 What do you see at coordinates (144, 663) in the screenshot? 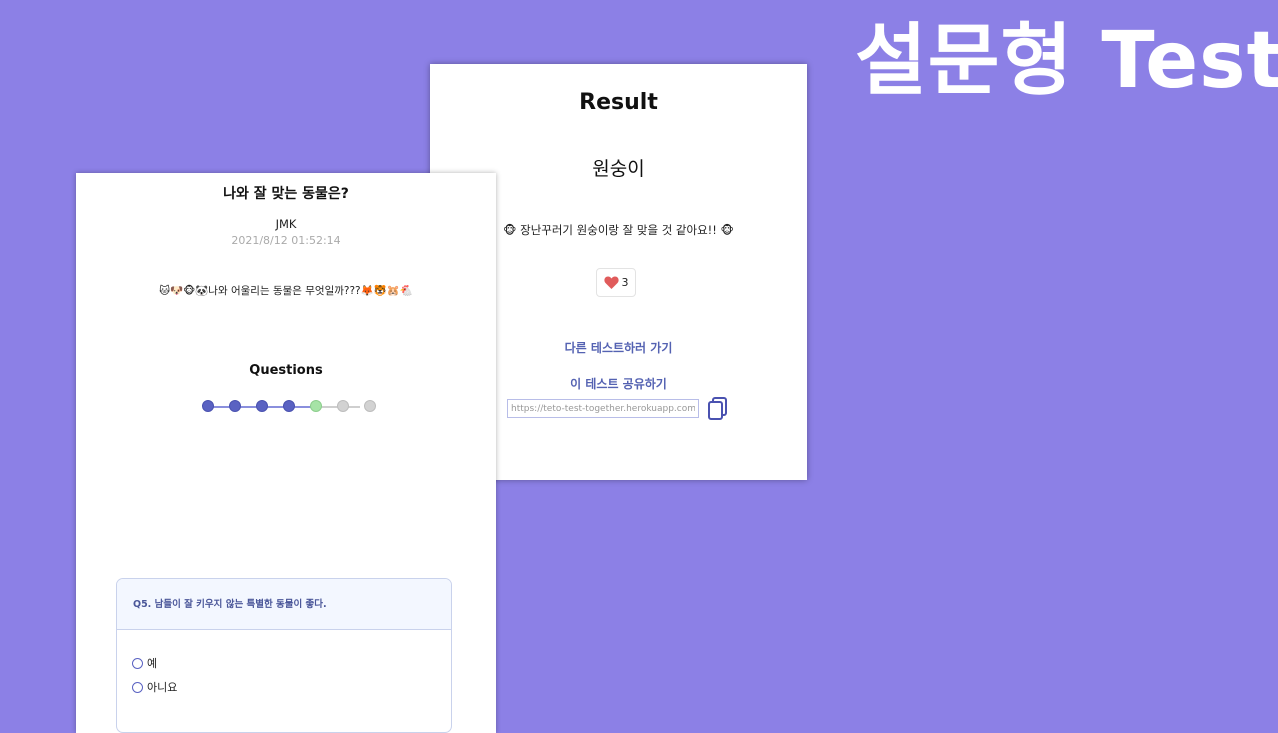
I see `option-yes: 예` at bounding box center [144, 663].